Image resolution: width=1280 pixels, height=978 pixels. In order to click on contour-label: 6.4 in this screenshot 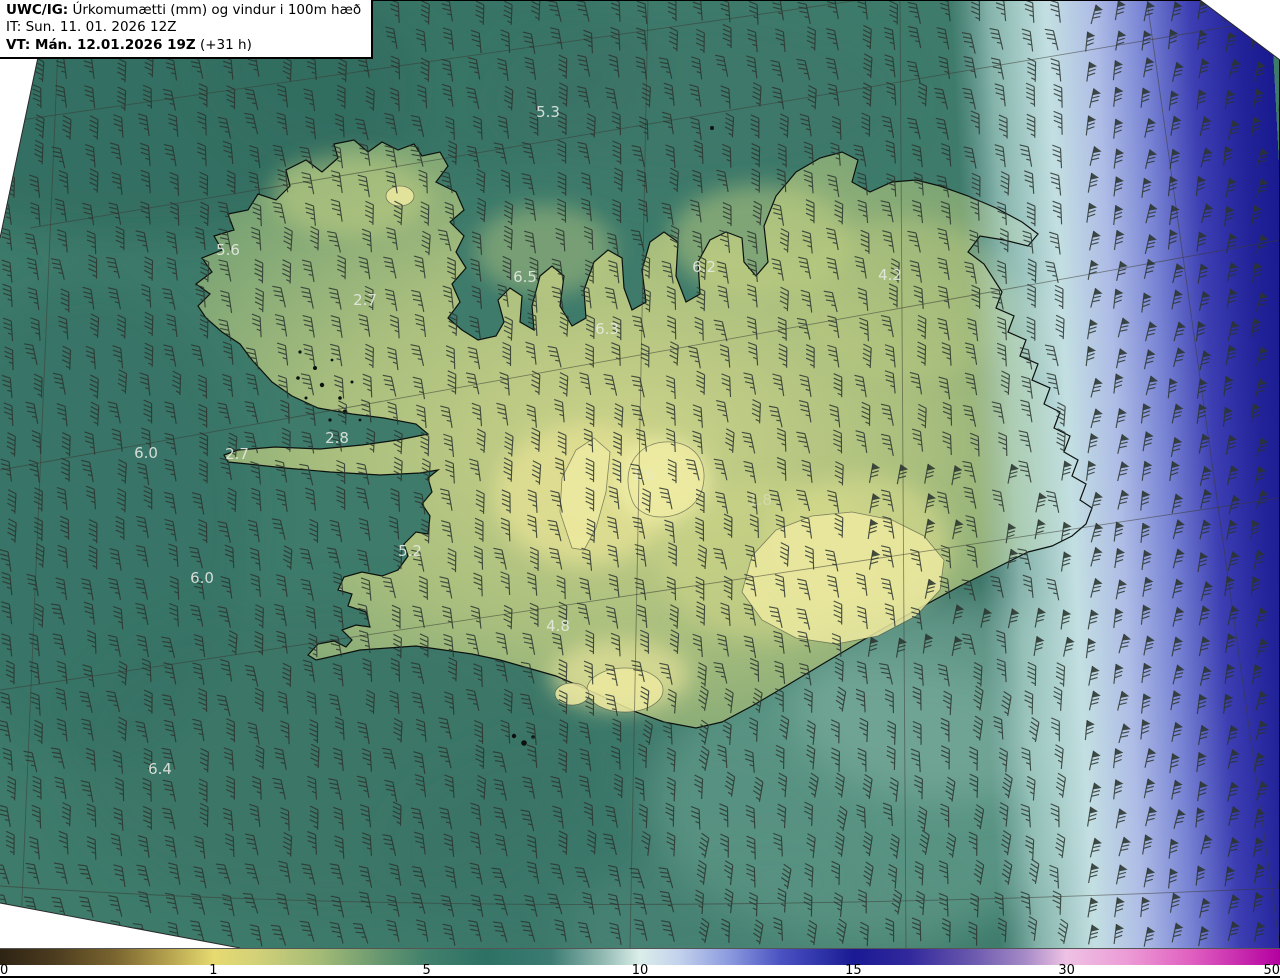, I will do `click(160, 769)`.